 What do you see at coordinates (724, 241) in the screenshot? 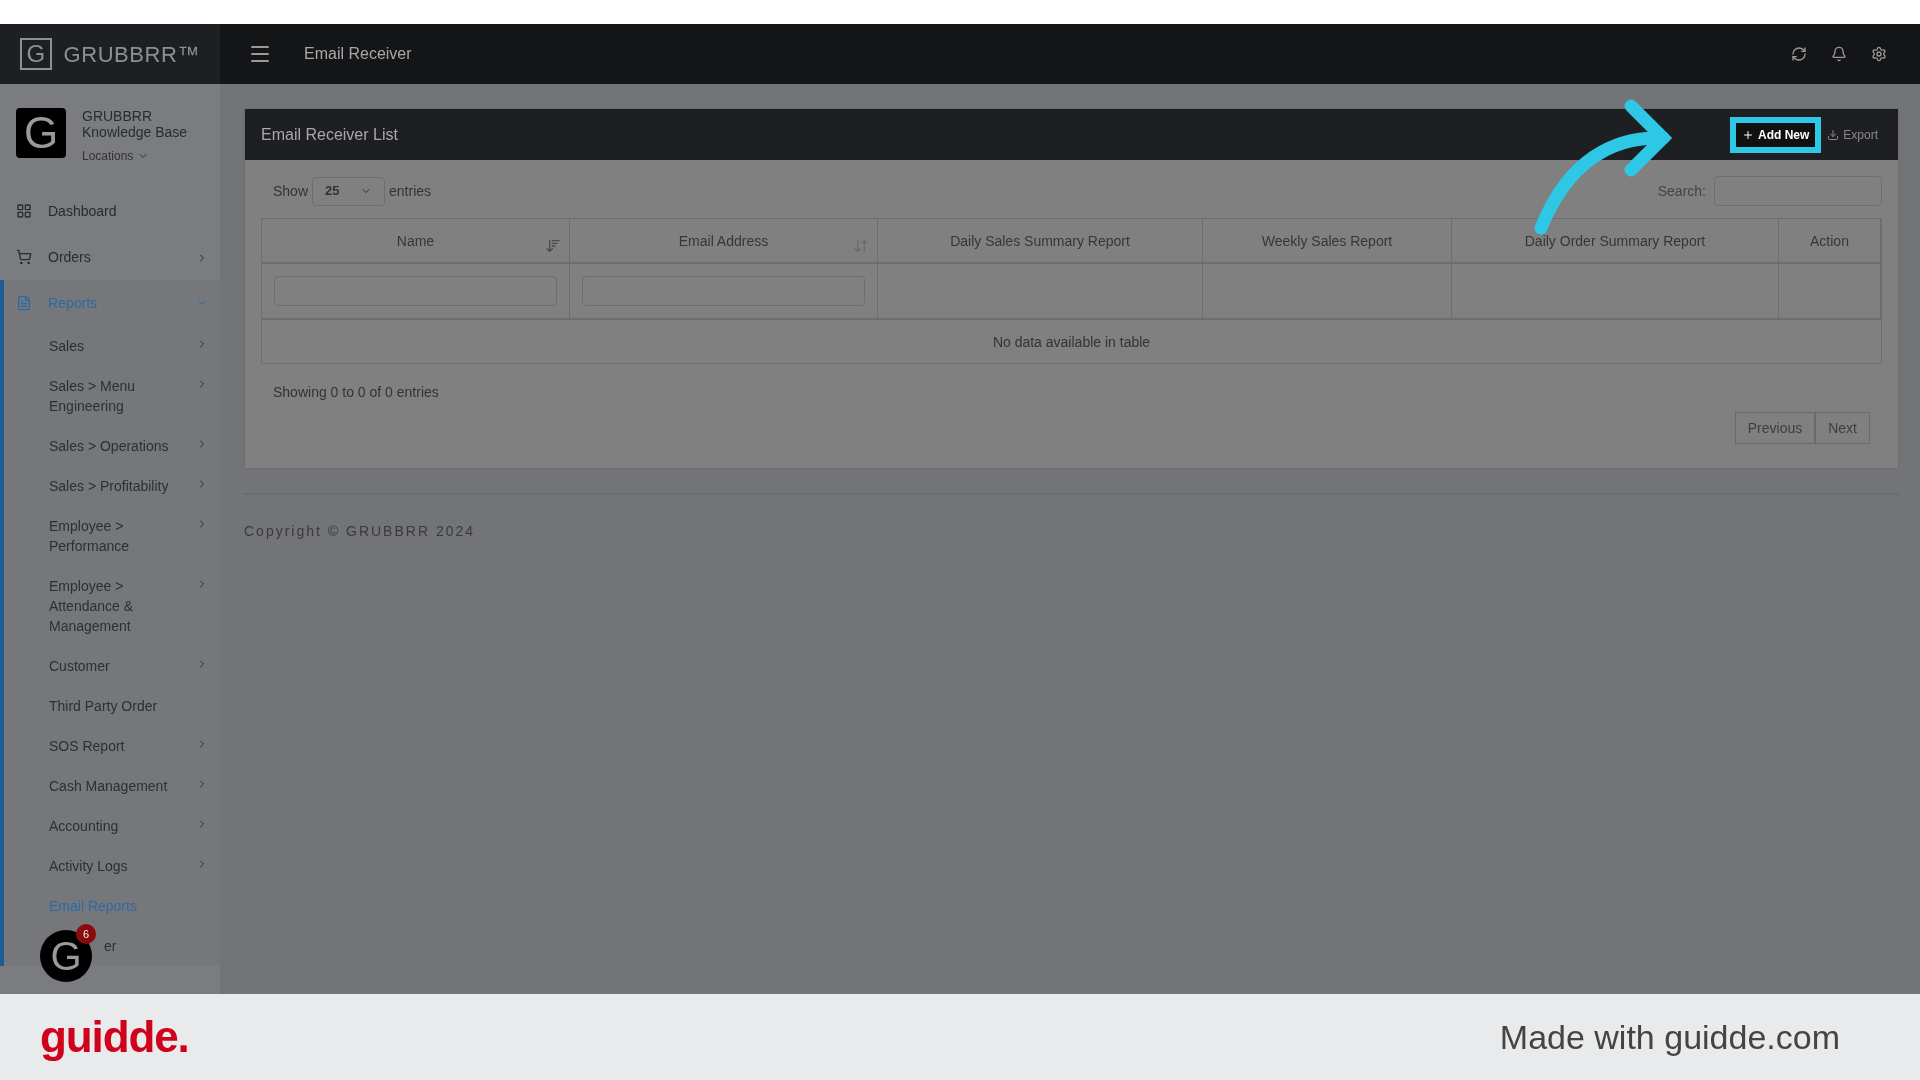
I see `column-header: Email Address` at bounding box center [724, 241].